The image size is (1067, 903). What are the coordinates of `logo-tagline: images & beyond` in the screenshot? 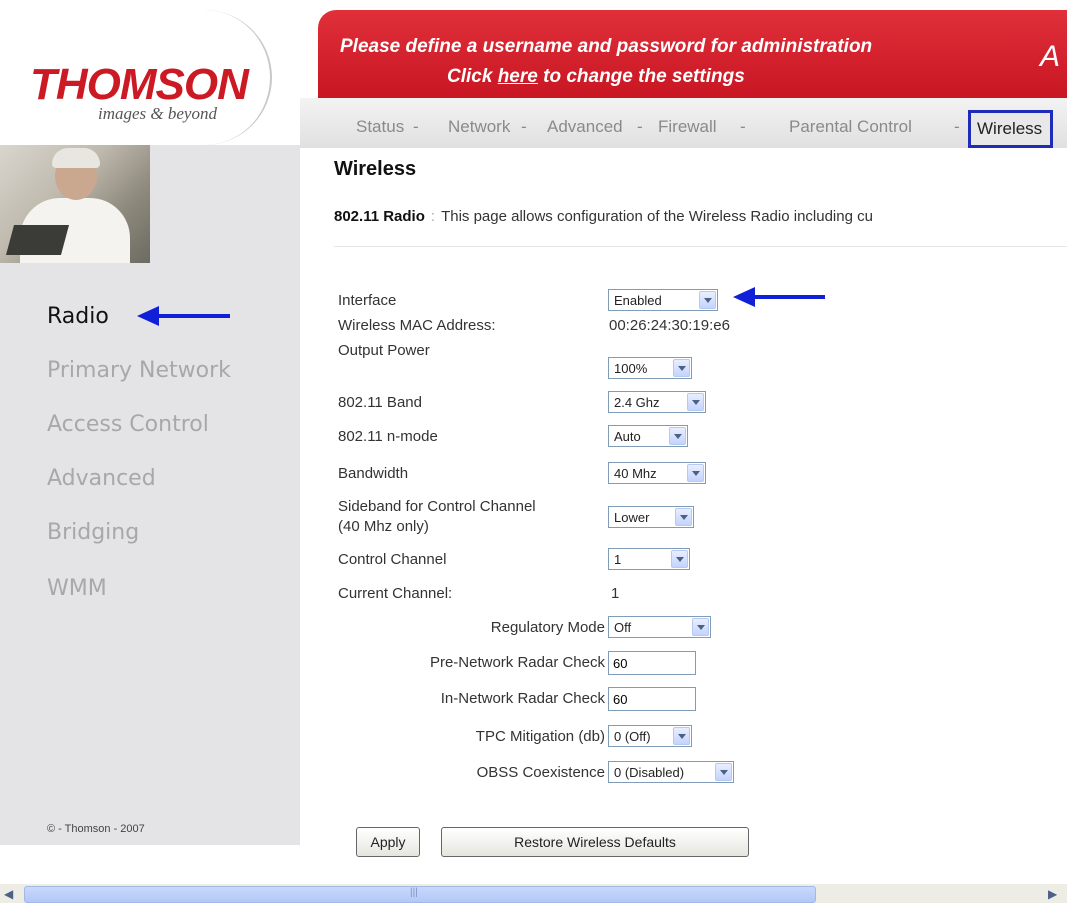 It's located at (157, 113).